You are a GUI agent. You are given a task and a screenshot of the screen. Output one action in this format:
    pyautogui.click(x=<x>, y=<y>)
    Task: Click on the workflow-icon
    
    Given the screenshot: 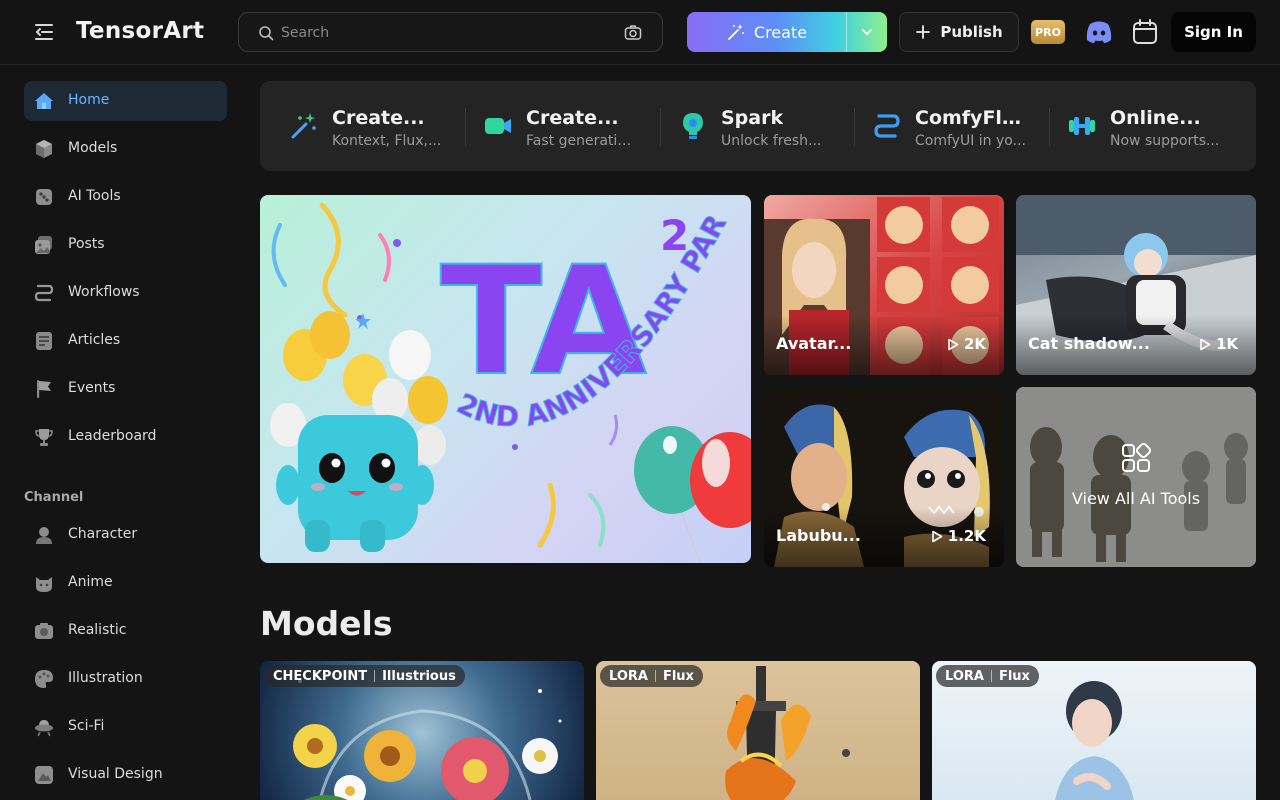 What is the action you would take?
    pyautogui.click(x=44, y=293)
    